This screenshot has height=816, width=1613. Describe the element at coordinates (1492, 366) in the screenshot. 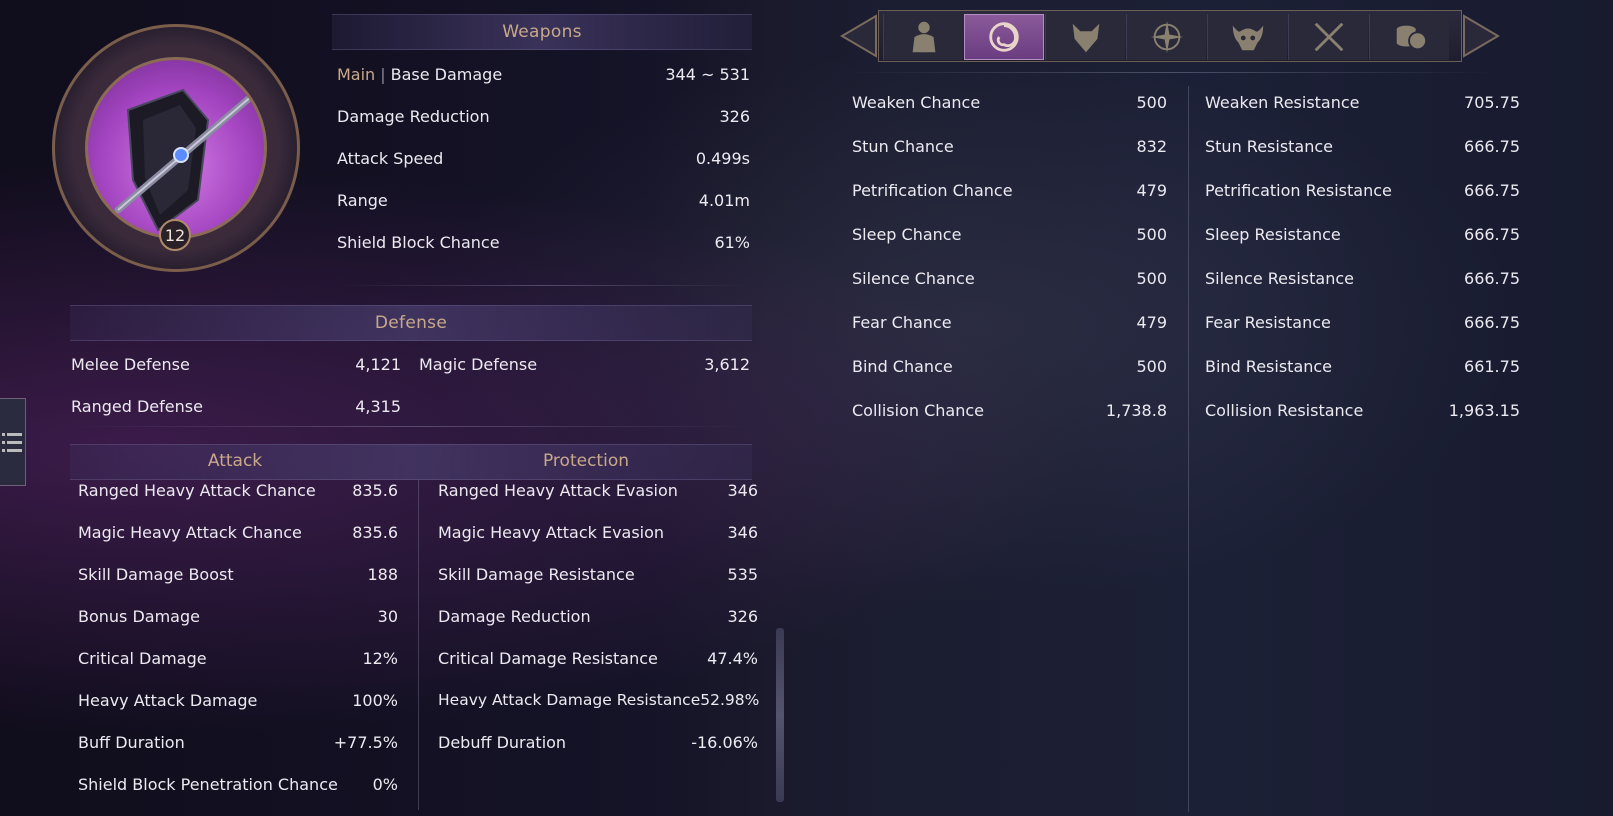

I see `stat-value: 661.75` at that location.